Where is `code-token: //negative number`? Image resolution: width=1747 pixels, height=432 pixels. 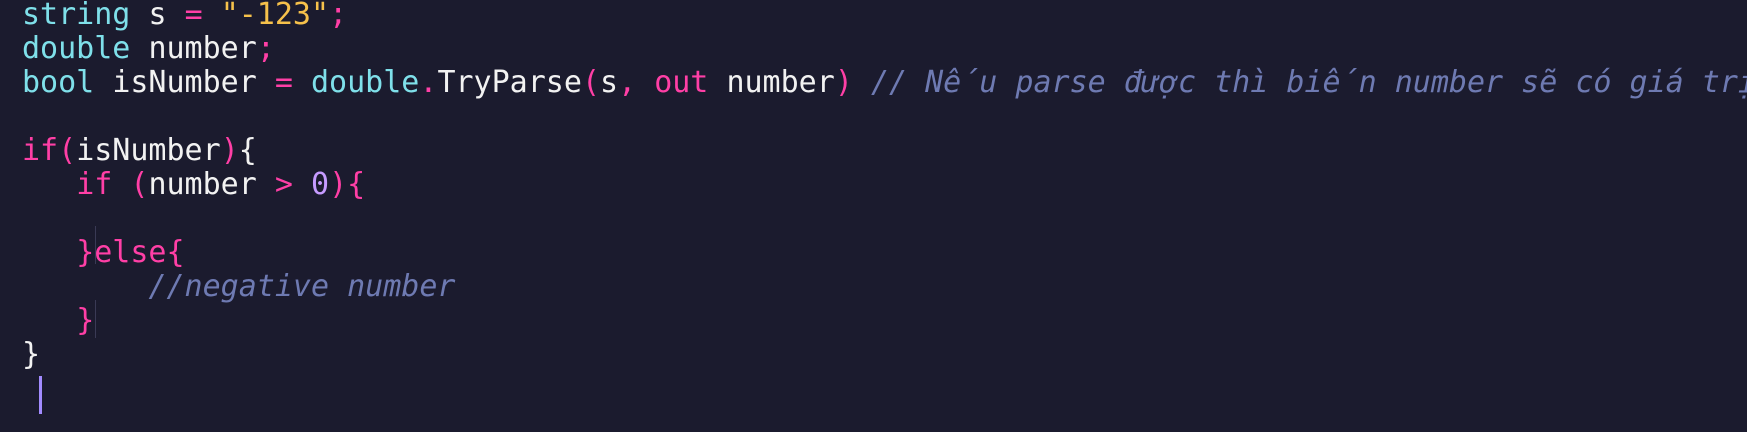 code-token: //negative number is located at coordinates (302, 286).